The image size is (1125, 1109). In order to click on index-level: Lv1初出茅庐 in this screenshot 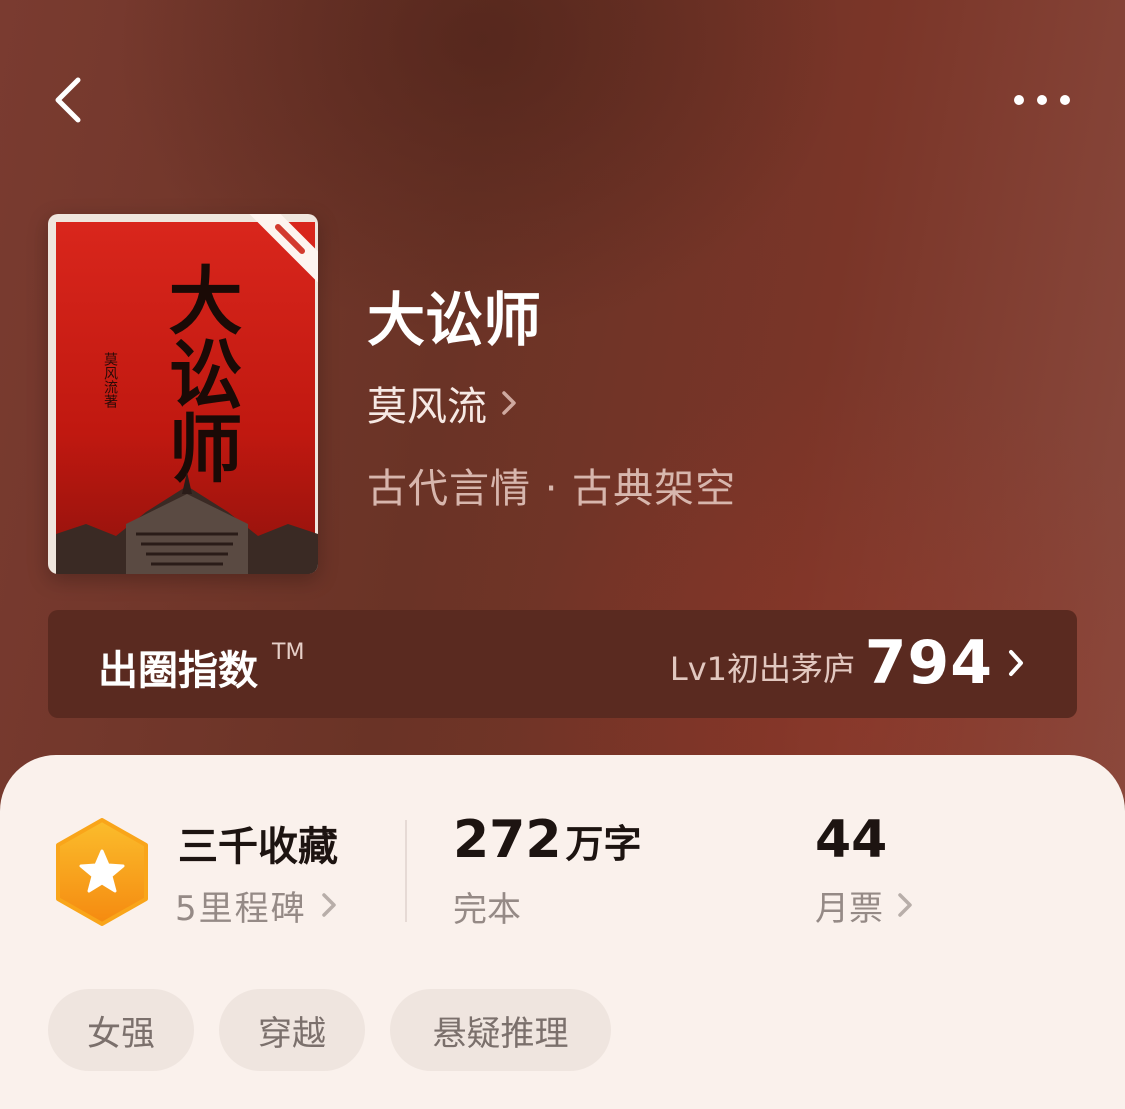, I will do `click(762, 669)`.